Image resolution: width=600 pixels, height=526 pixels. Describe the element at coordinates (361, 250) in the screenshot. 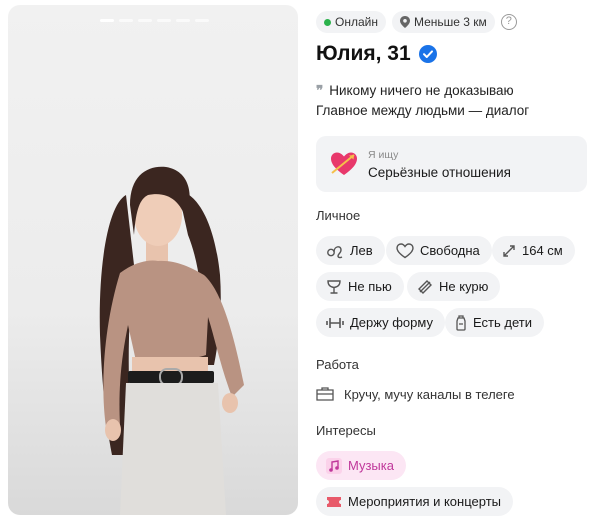

I see `chip-zodiac-label: Лев` at that location.